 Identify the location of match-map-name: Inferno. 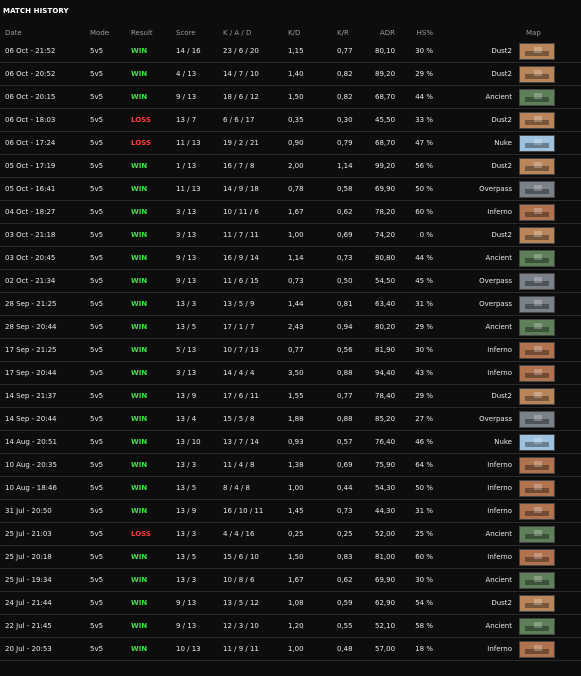
(499, 557).